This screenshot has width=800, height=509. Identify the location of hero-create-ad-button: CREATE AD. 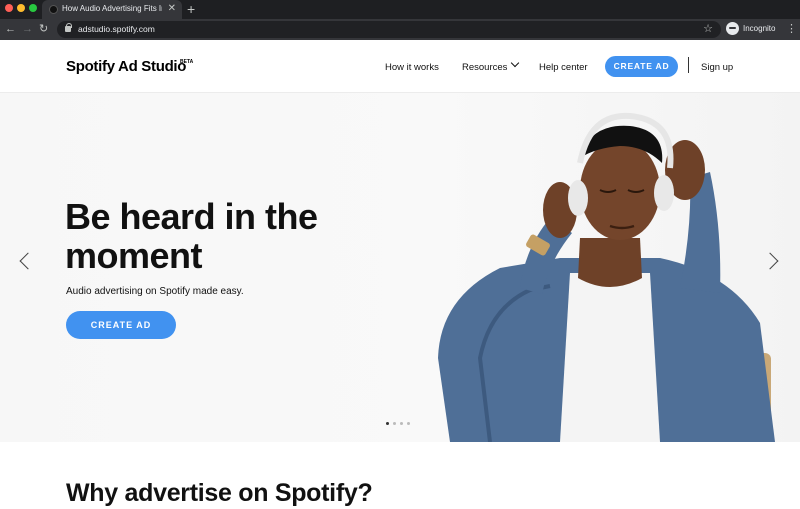
(121, 325).